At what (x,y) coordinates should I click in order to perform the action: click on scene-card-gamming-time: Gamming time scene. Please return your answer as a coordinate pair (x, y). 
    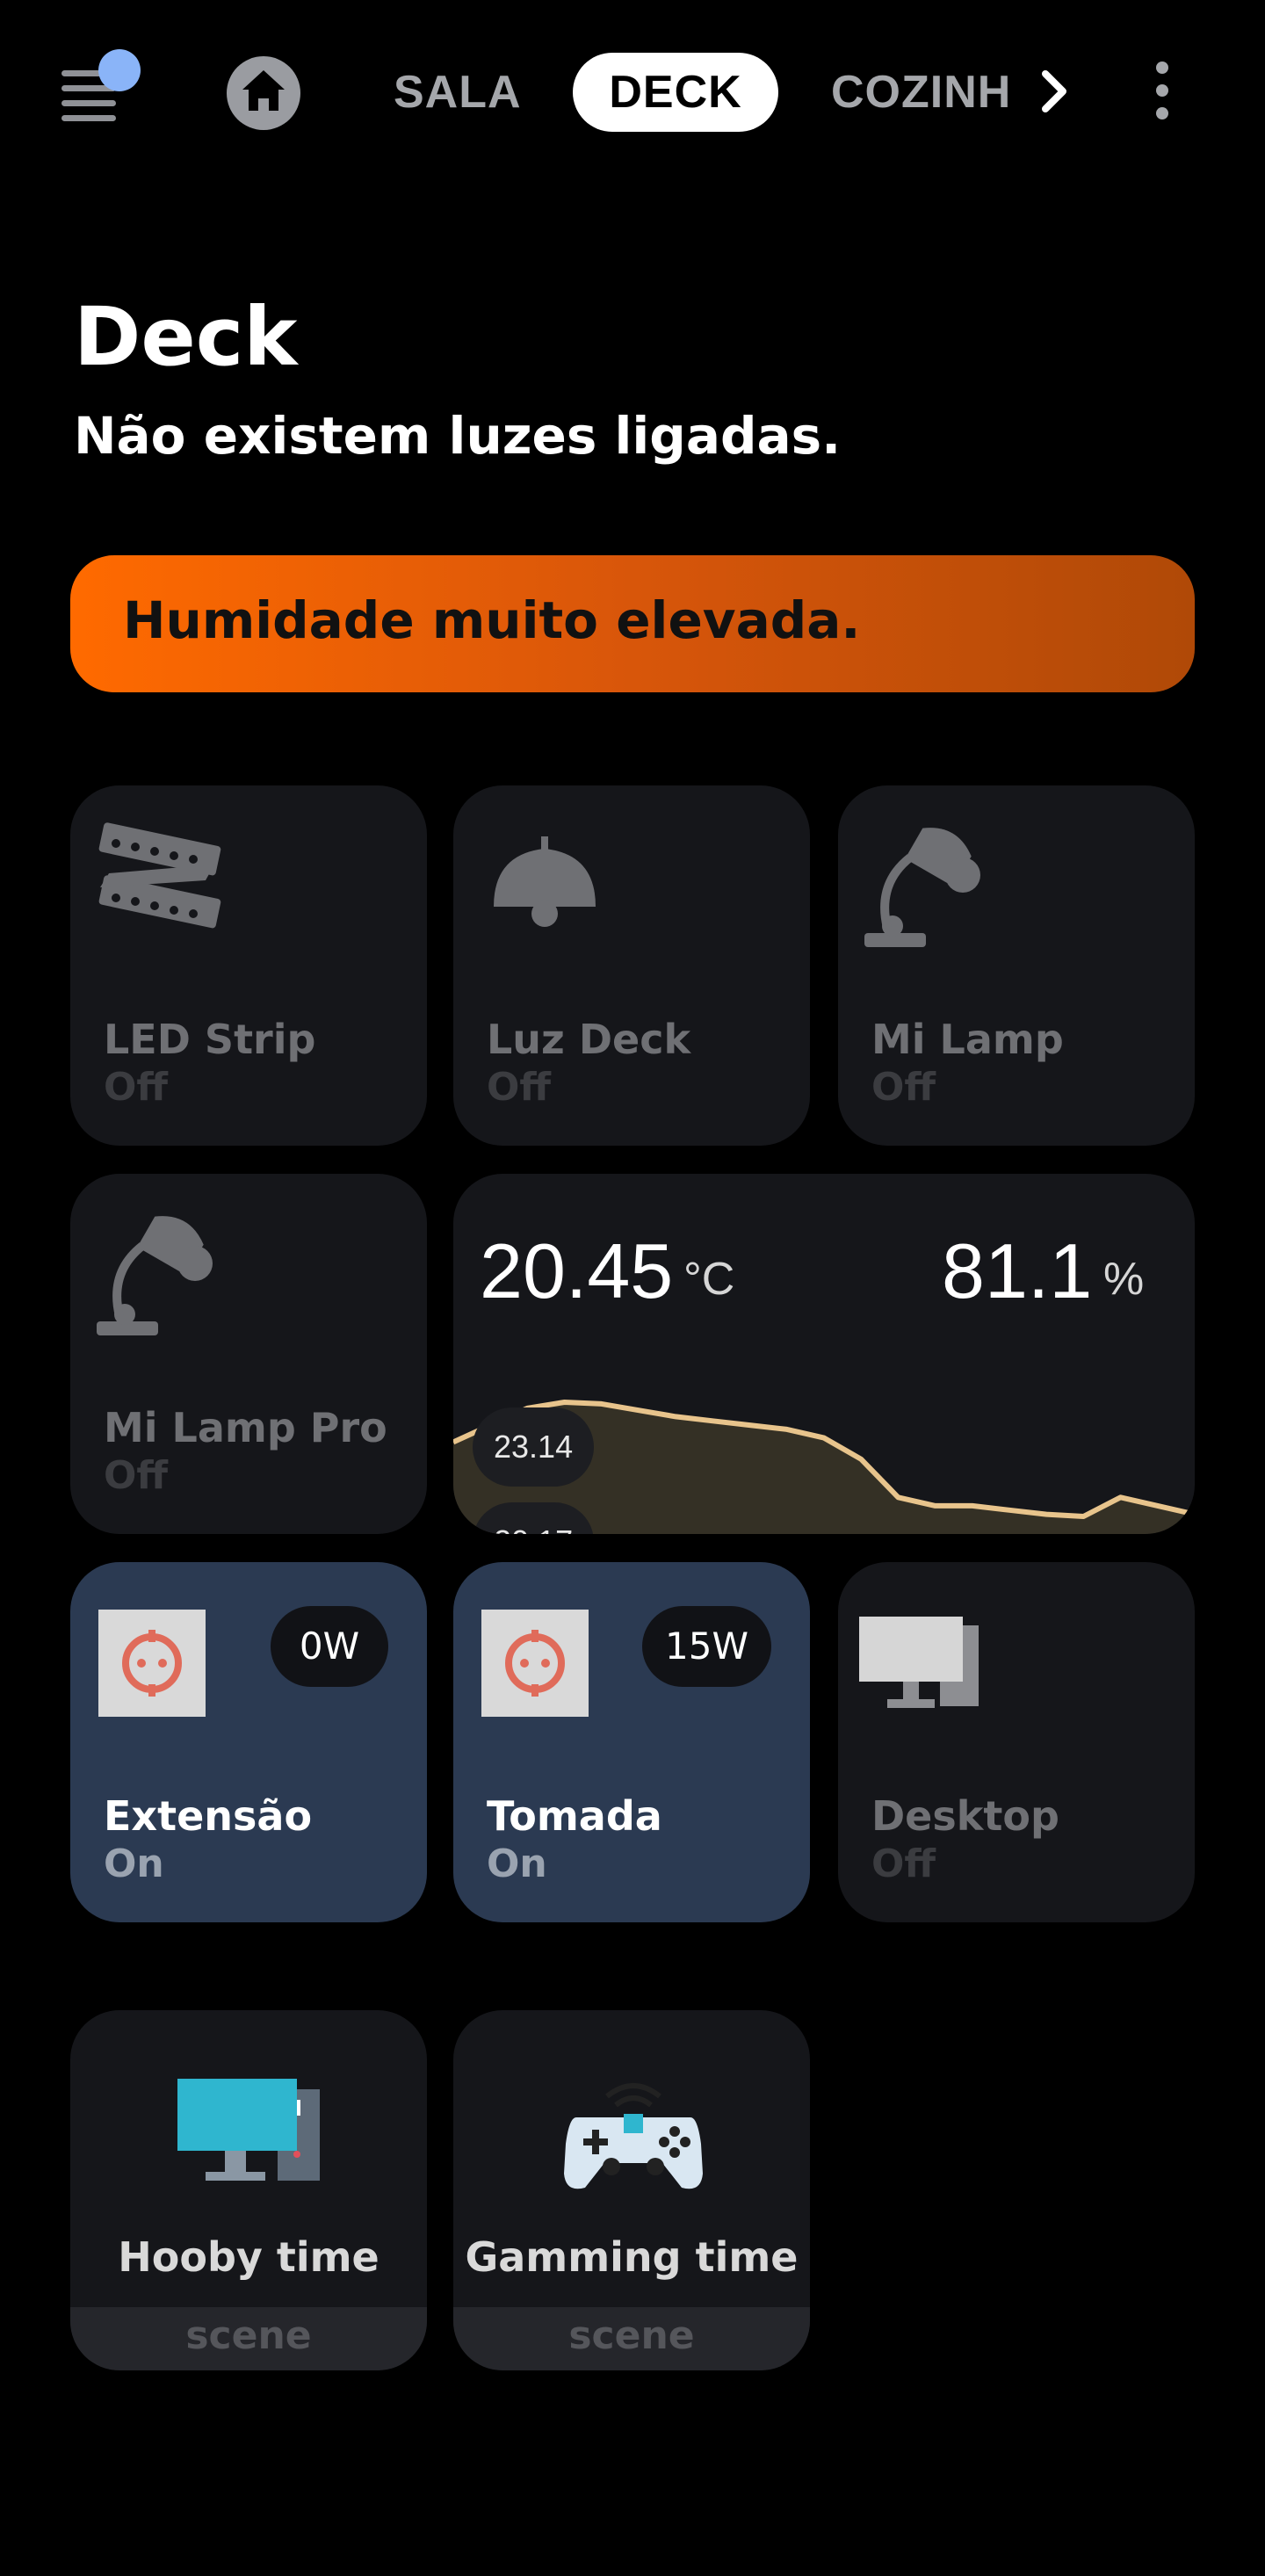
    Looking at the image, I should click on (632, 2190).